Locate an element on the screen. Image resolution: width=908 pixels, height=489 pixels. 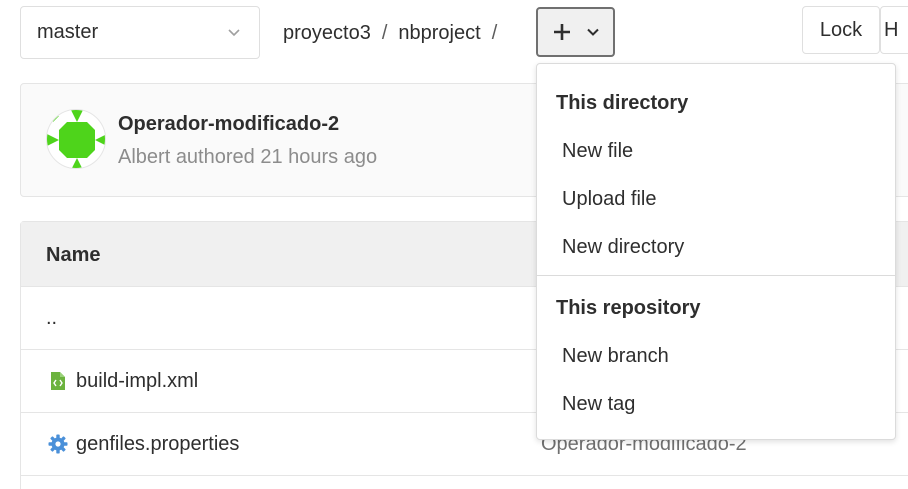
menu-item-upload-file: Upload file is located at coordinates (609, 199).